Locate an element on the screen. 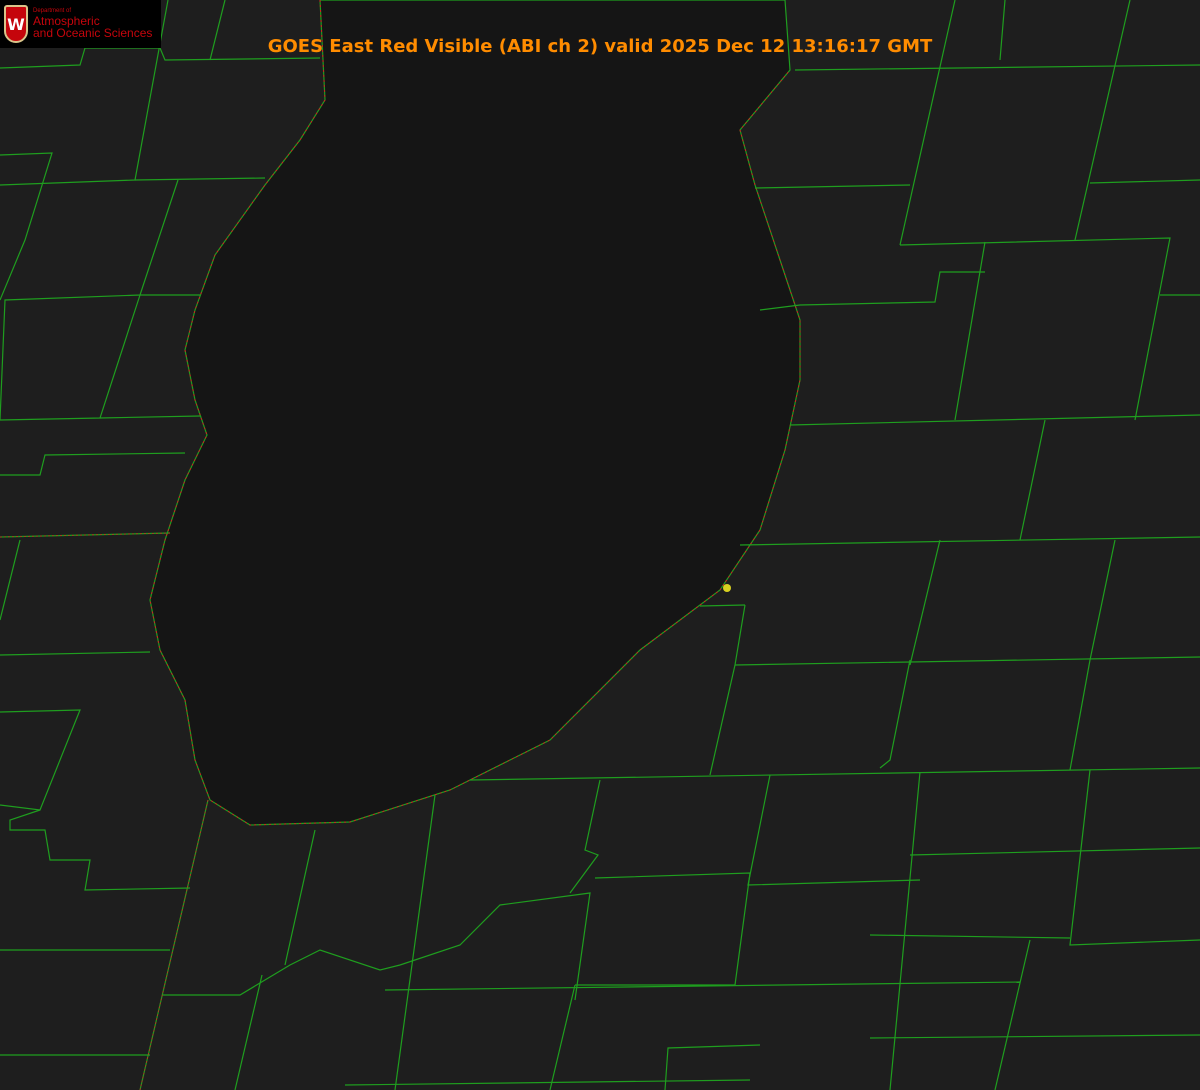 The image size is (1200, 1090). location-marker is located at coordinates (727, 588).